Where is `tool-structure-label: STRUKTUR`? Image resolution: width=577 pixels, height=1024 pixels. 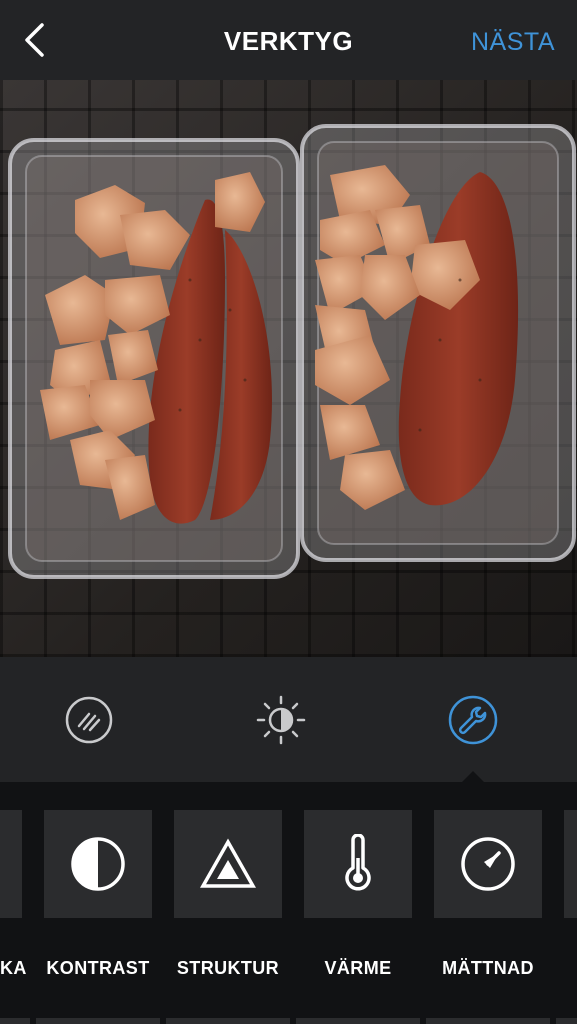
tool-structure-label: STRUKTUR is located at coordinates (228, 968).